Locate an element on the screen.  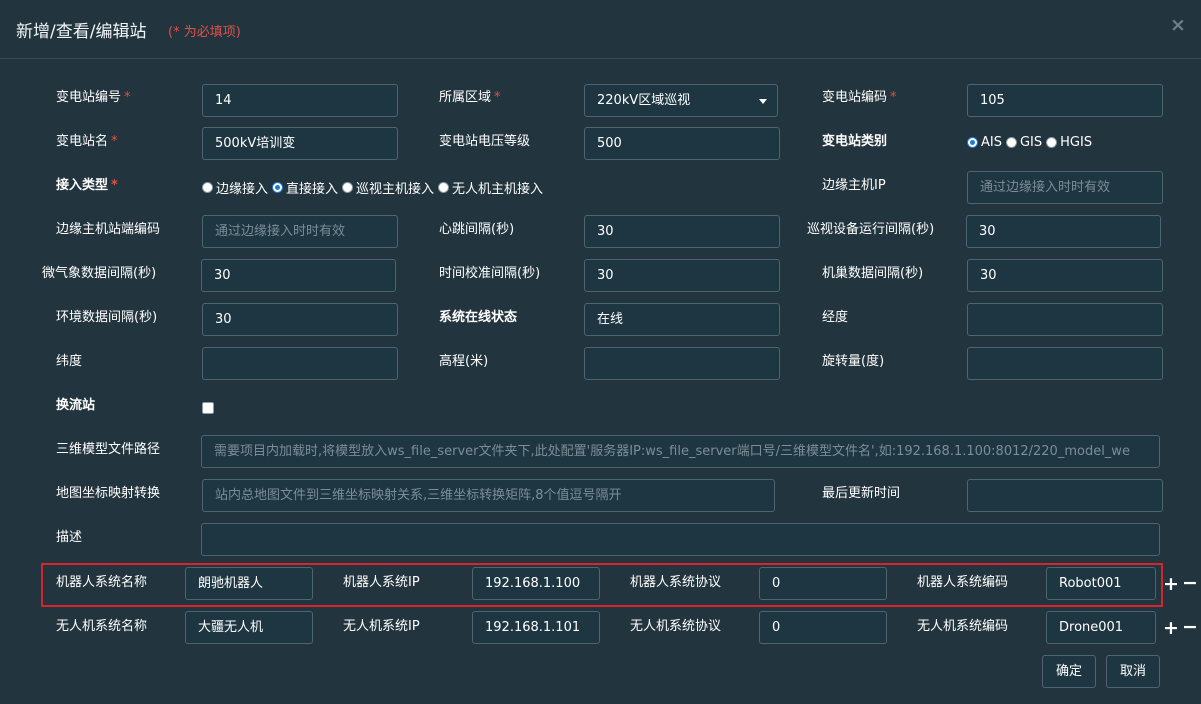
robot-name-label: 机器人系统名称 is located at coordinates (102, 582).